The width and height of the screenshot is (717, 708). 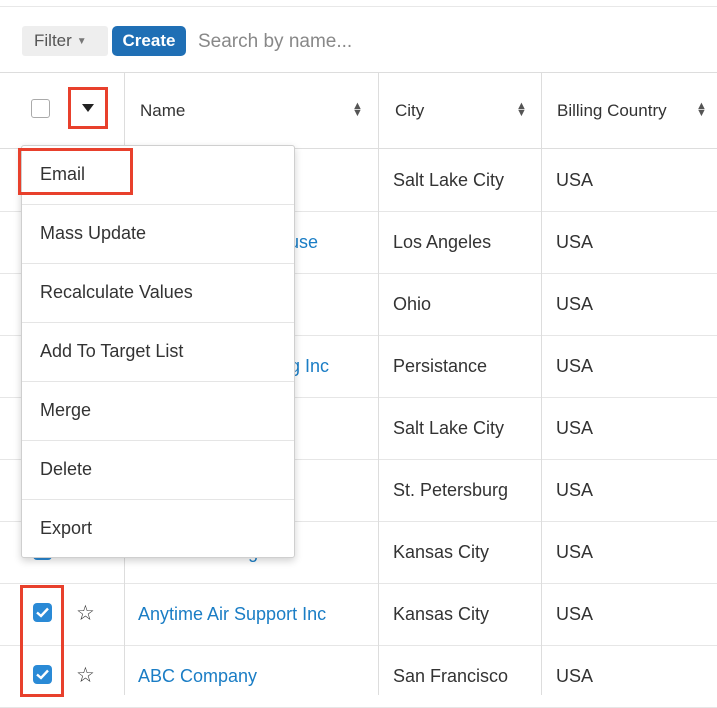 What do you see at coordinates (75, 171) in the screenshot?
I see `email-highlight-box` at bounding box center [75, 171].